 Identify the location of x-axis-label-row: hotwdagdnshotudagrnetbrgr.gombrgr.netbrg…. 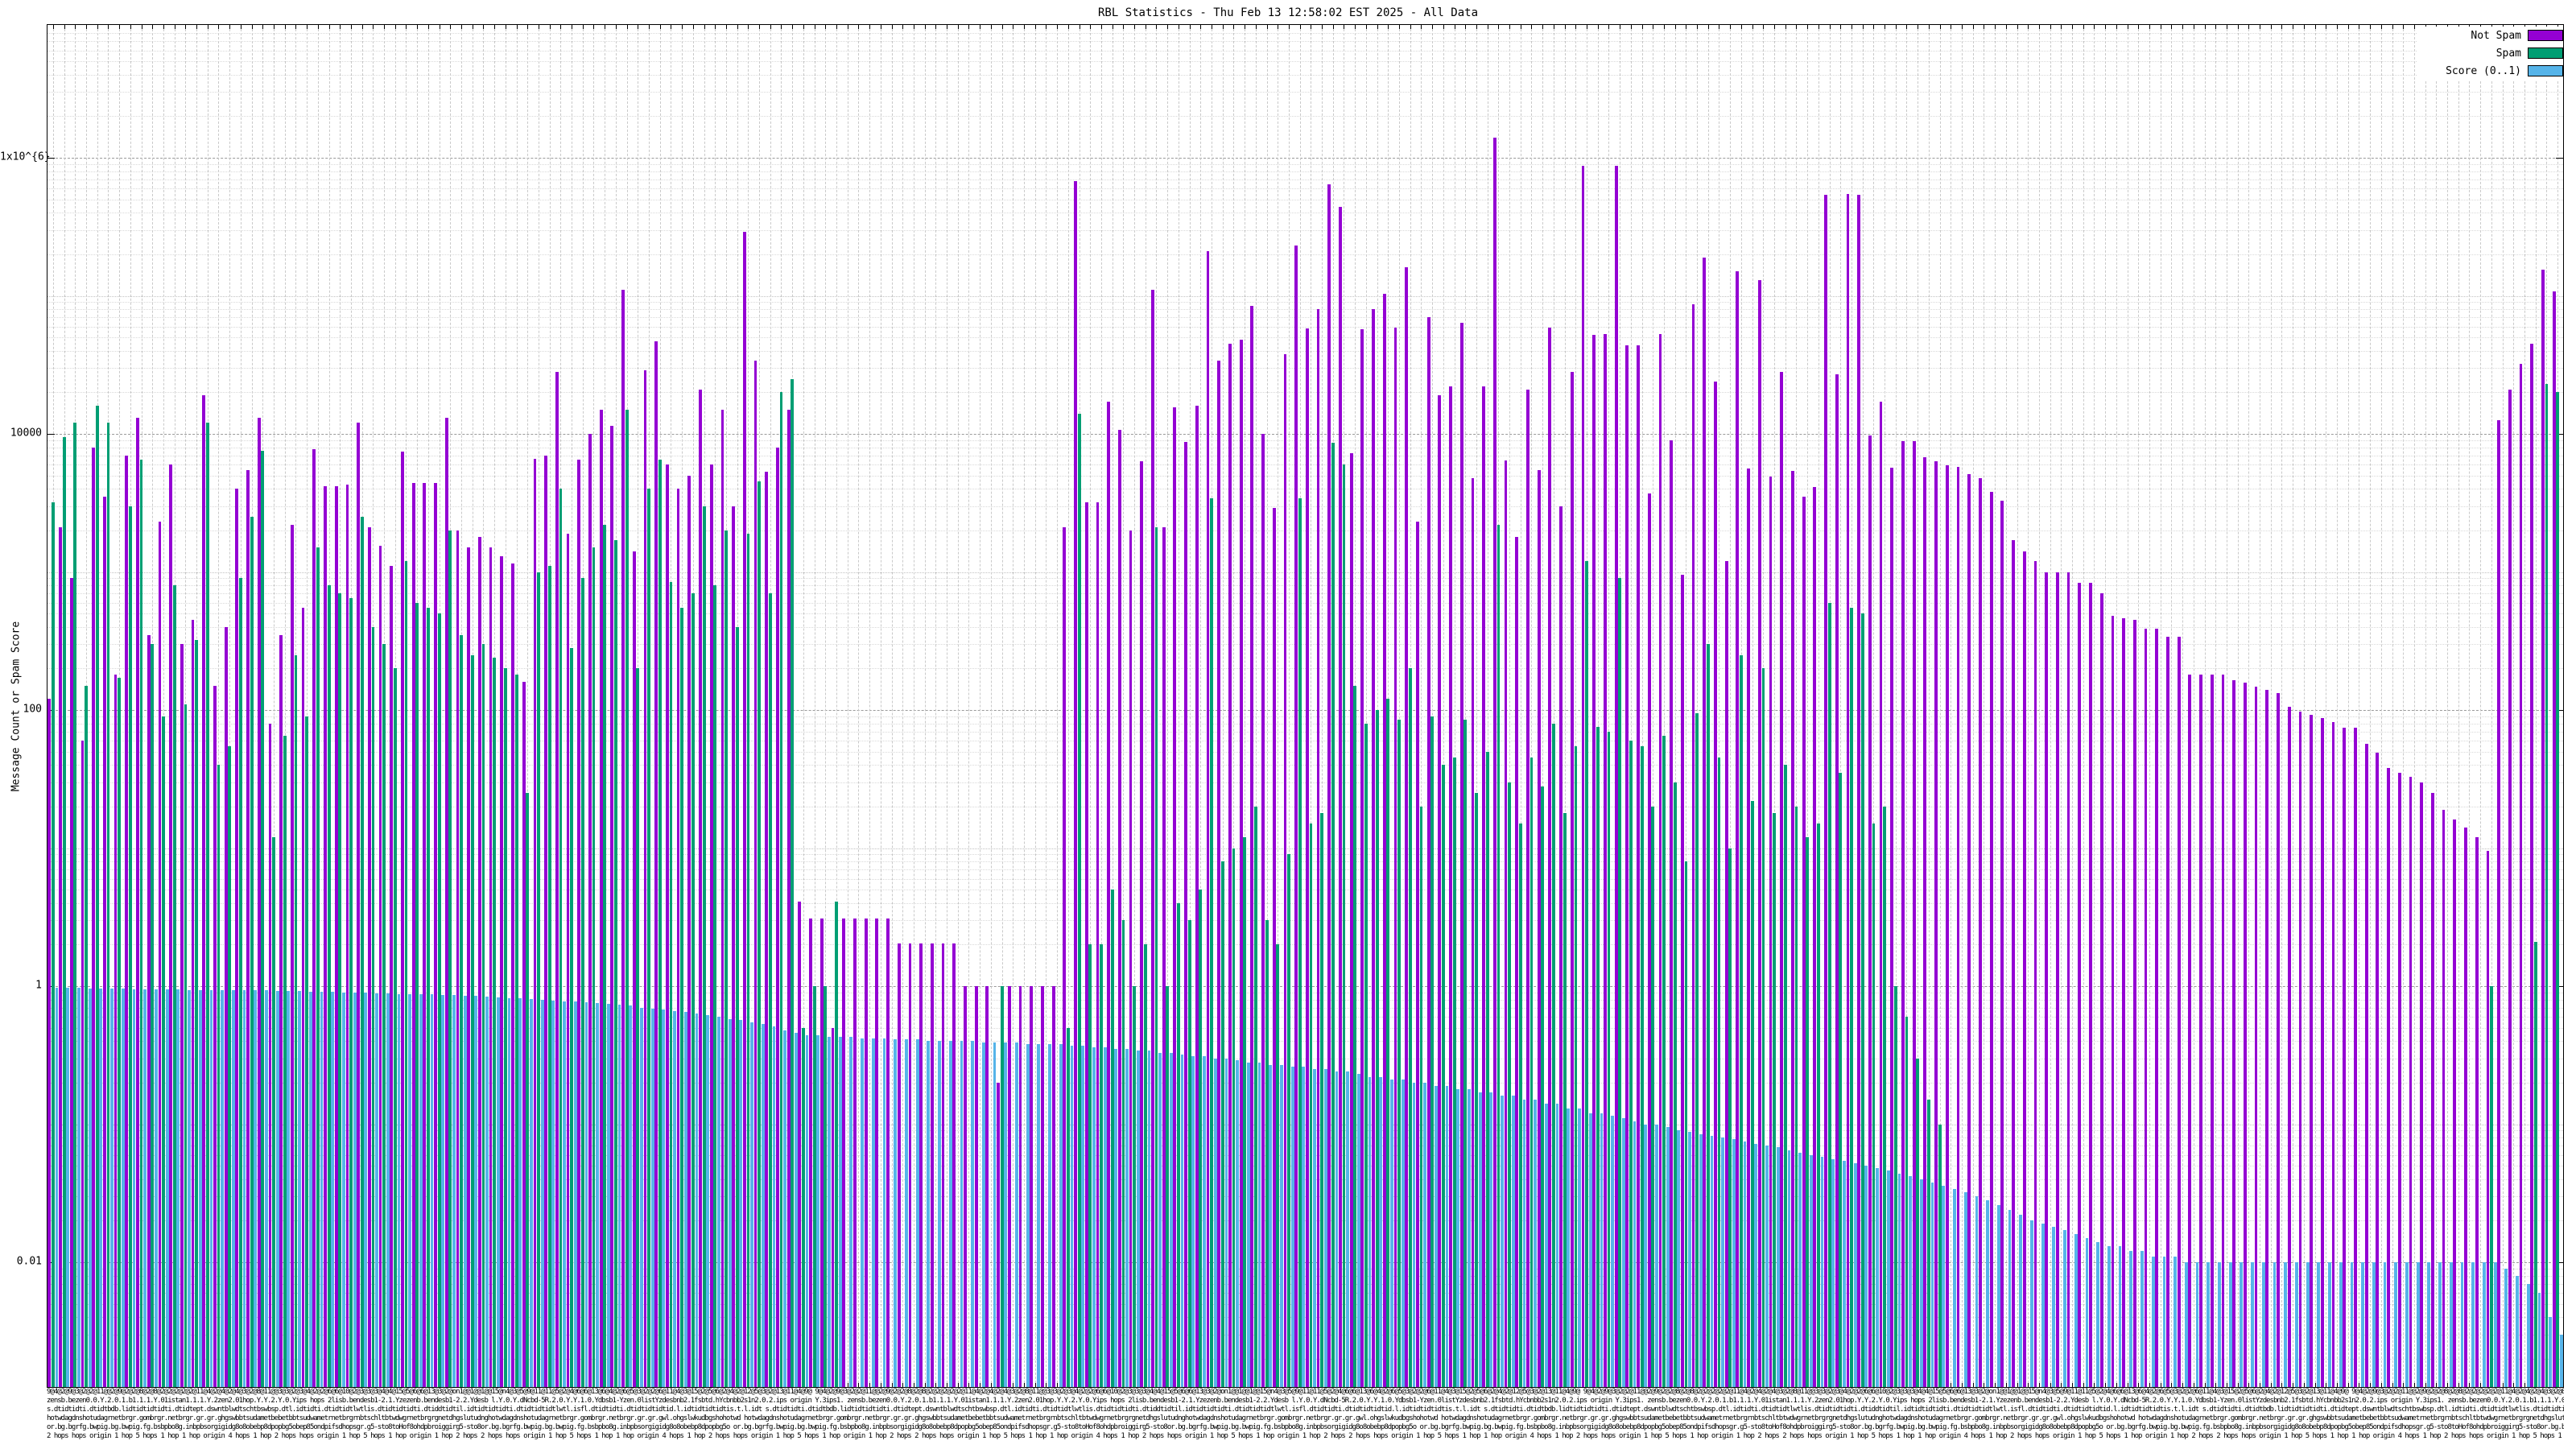
(1305, 1418).